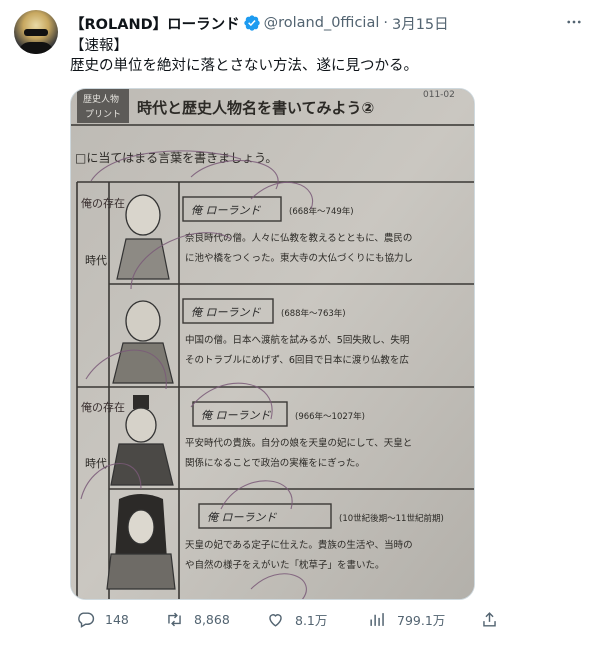  I want to click on reply-icon, so click(86, 620).